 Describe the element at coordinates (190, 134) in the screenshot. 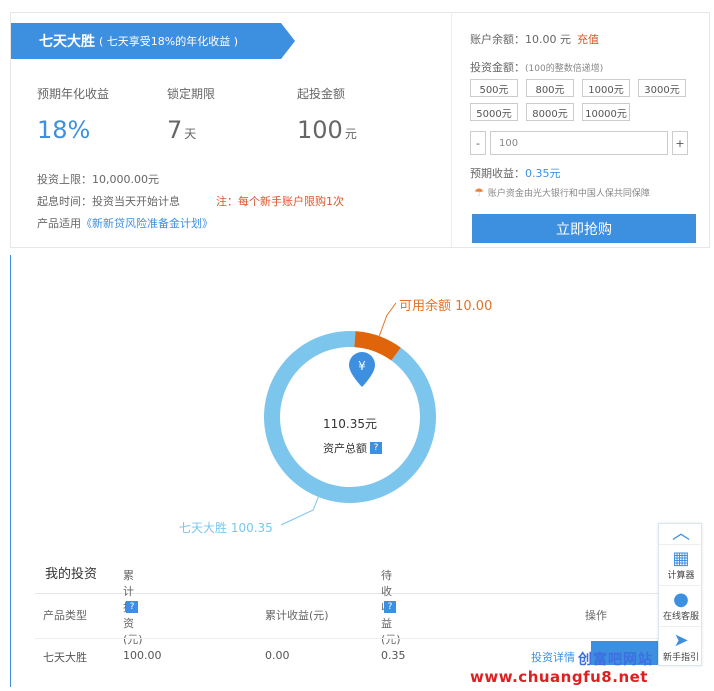

I see `lock-unit: 天` at that location.